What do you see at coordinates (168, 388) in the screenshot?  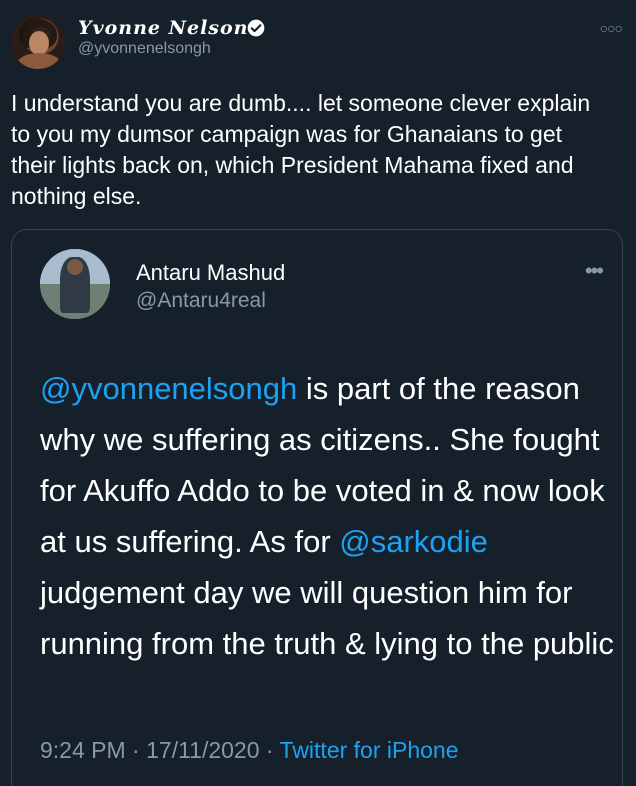 I see `mention-link: @yvonnenelsongh` at bounding box center [168, 388].